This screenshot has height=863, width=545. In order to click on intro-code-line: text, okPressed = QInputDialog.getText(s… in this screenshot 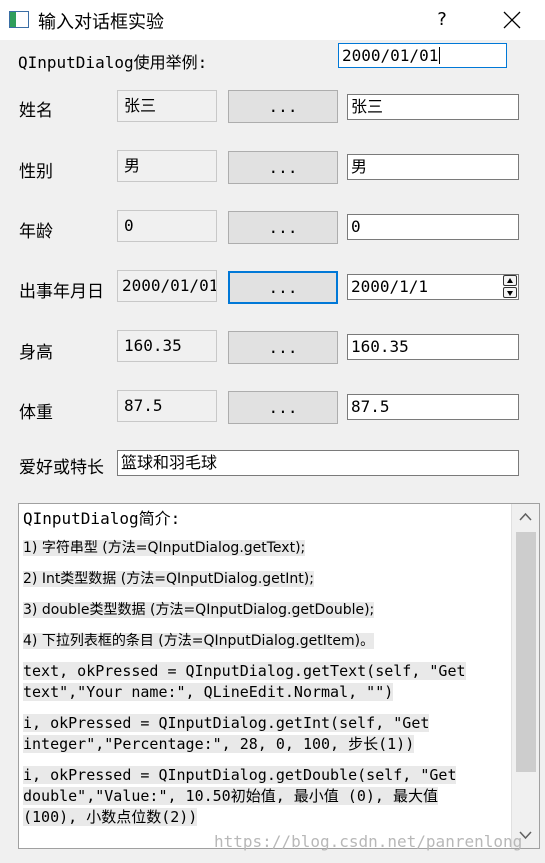, I will do `click(244, 681)`.